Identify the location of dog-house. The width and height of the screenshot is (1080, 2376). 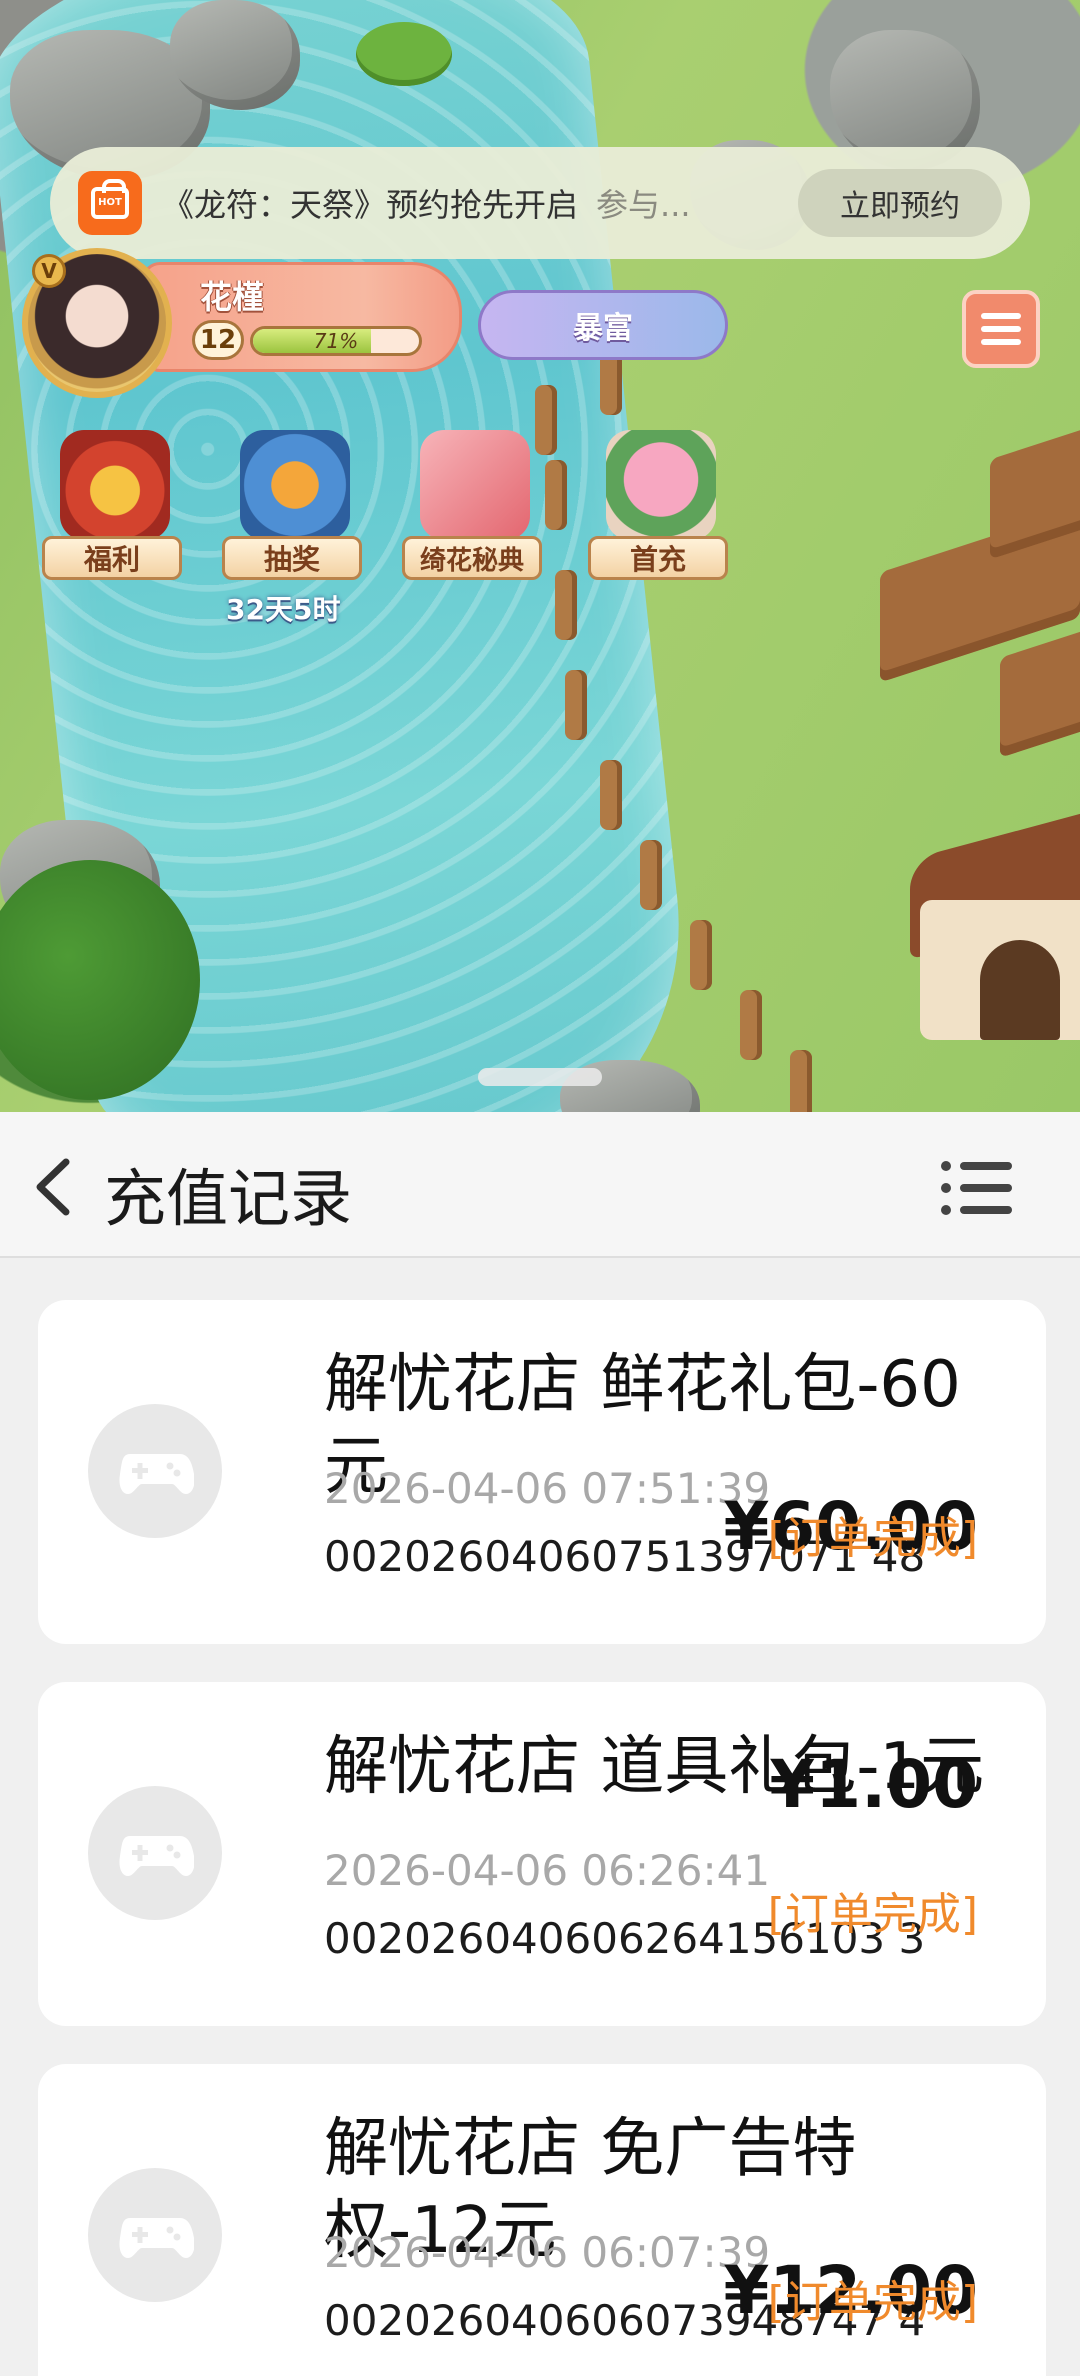
(990, 930).